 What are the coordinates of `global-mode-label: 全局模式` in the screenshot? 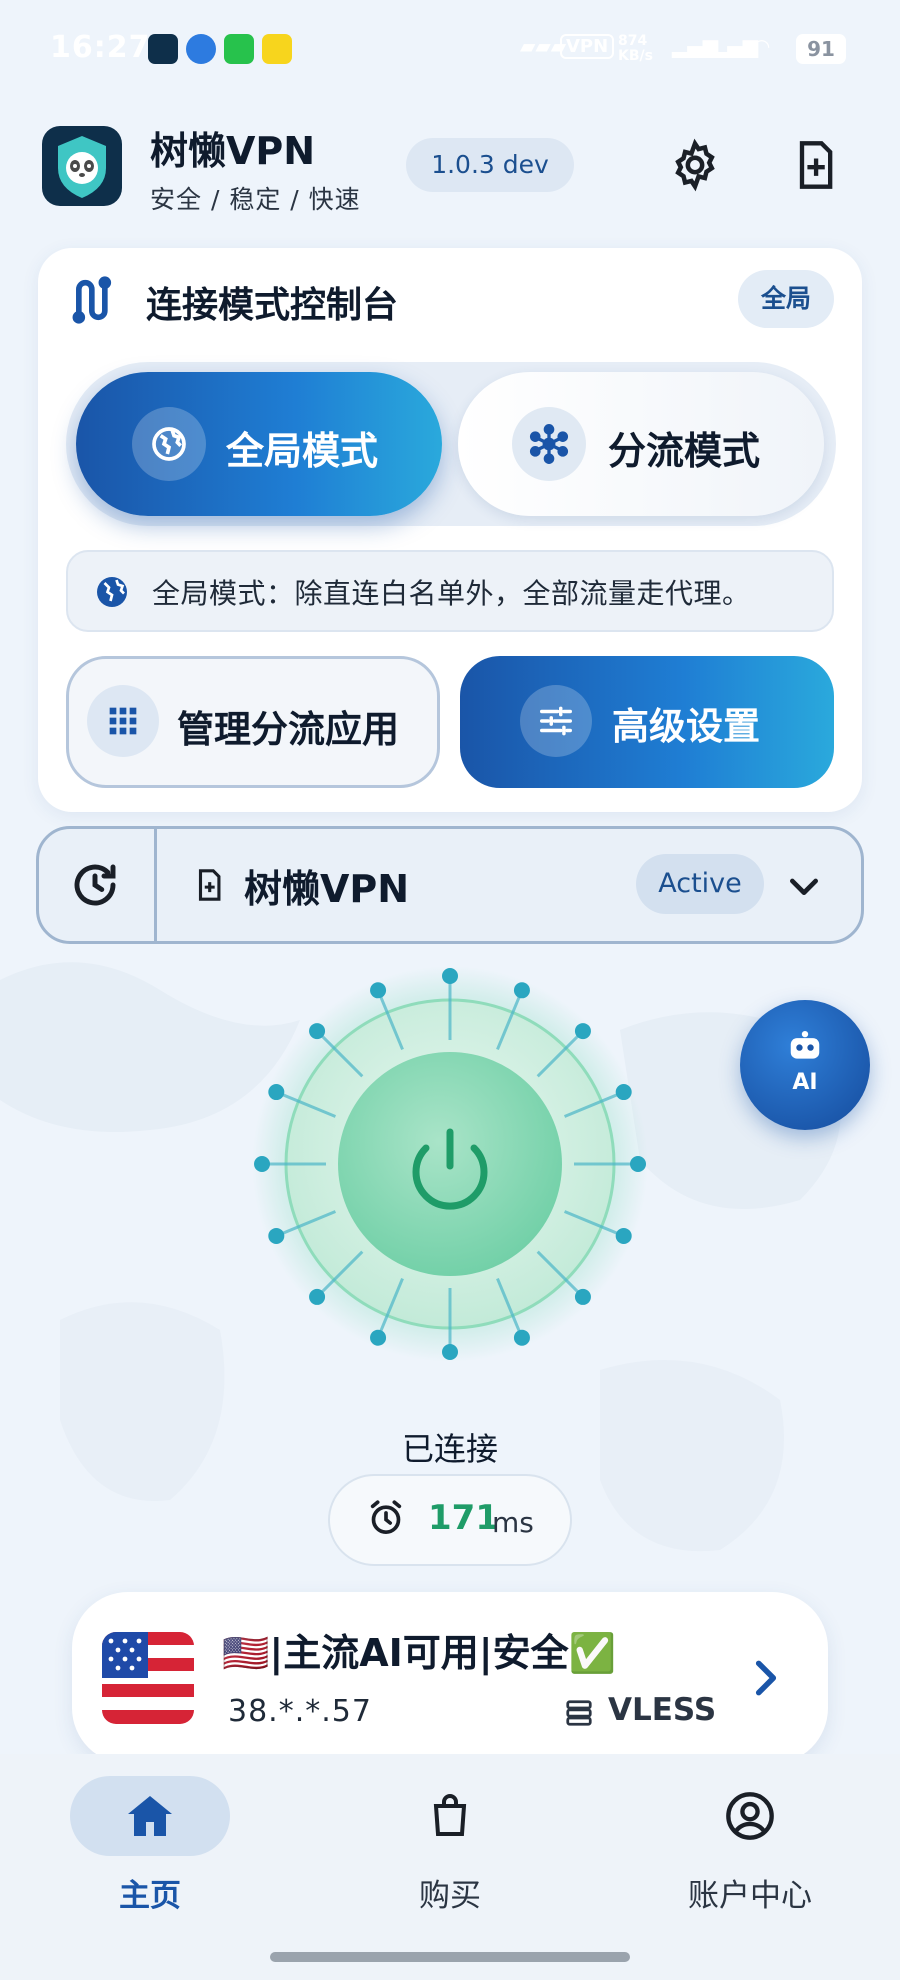 It's located at (302, 451).